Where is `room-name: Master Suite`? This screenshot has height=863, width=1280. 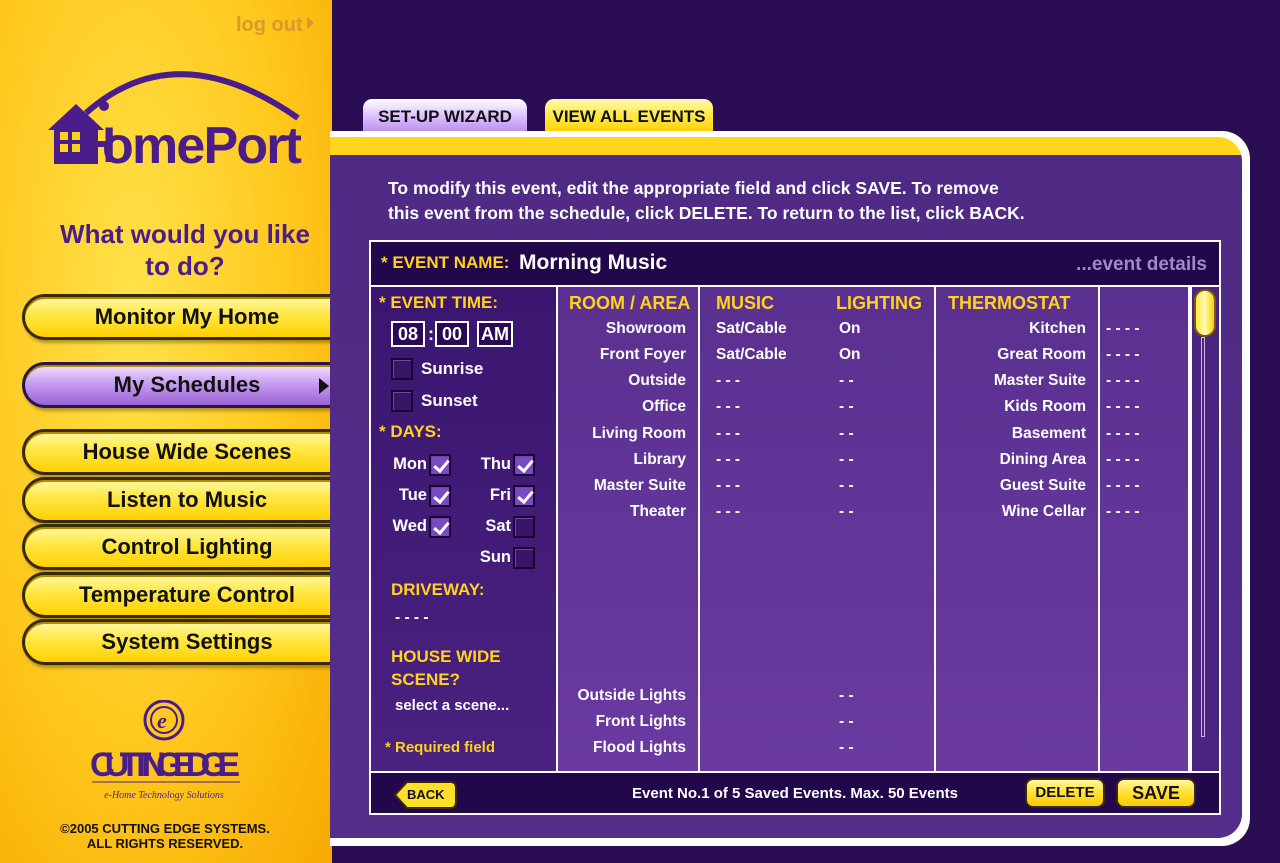 room-name: Master Suite is located at coordinates (639, 485).